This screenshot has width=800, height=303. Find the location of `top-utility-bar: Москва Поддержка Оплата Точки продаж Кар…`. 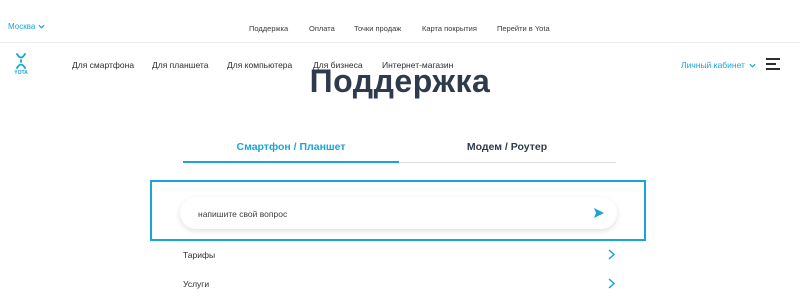

top-utility-bar: Москва Поддержка Оплата Точки продаж Кар… is located at coordinates (400, 21).